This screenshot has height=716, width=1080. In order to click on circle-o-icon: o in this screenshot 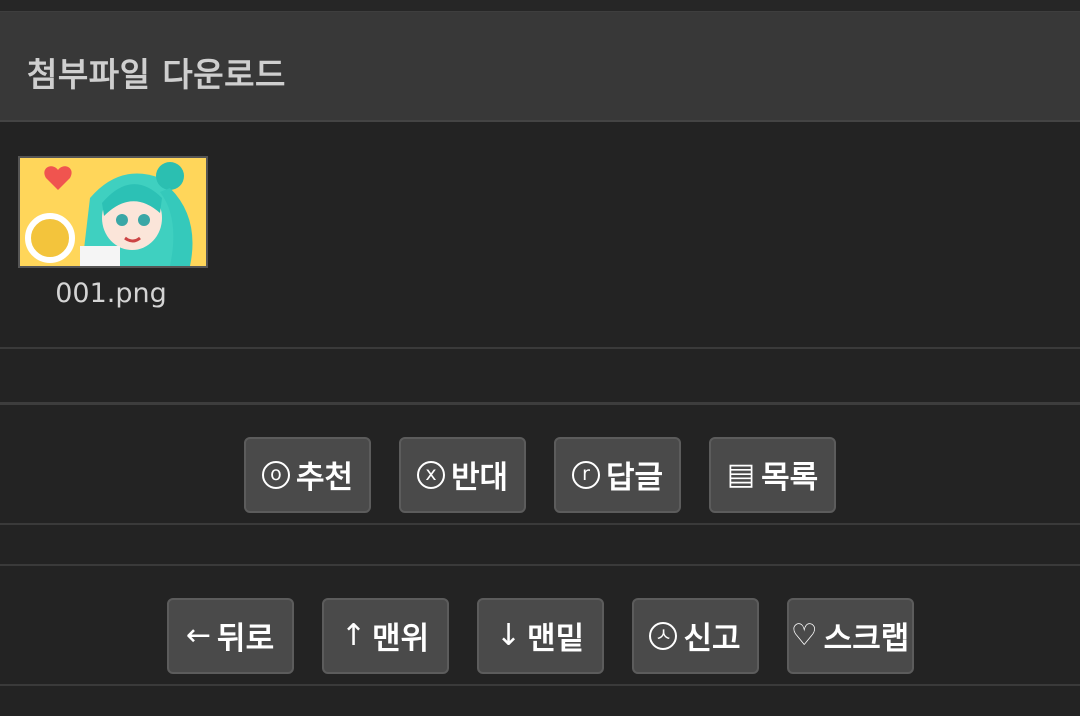, I will do `click(275, 474)`.